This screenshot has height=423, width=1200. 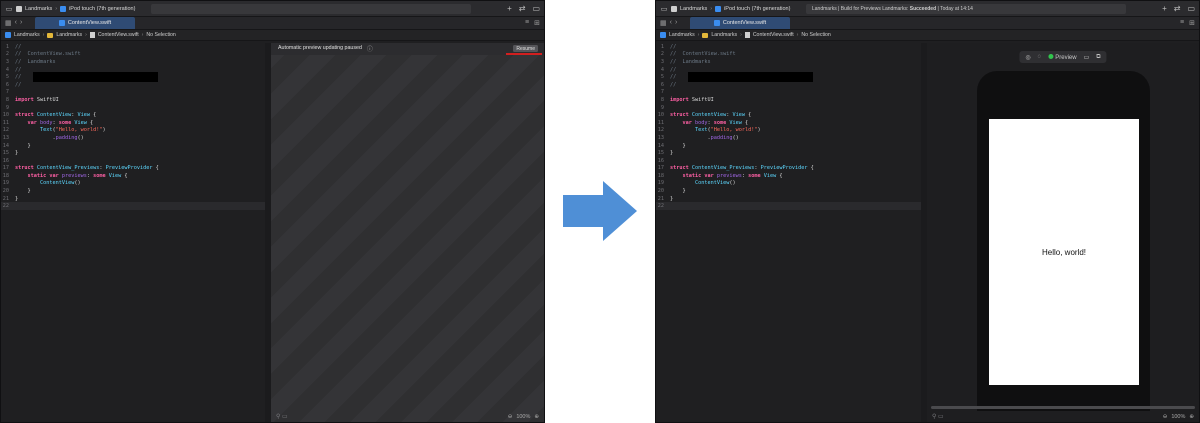 What do you see at coordinates (729, 175) in the screenshot?
I see `code-token: previews` at bounding box center [729, 175].